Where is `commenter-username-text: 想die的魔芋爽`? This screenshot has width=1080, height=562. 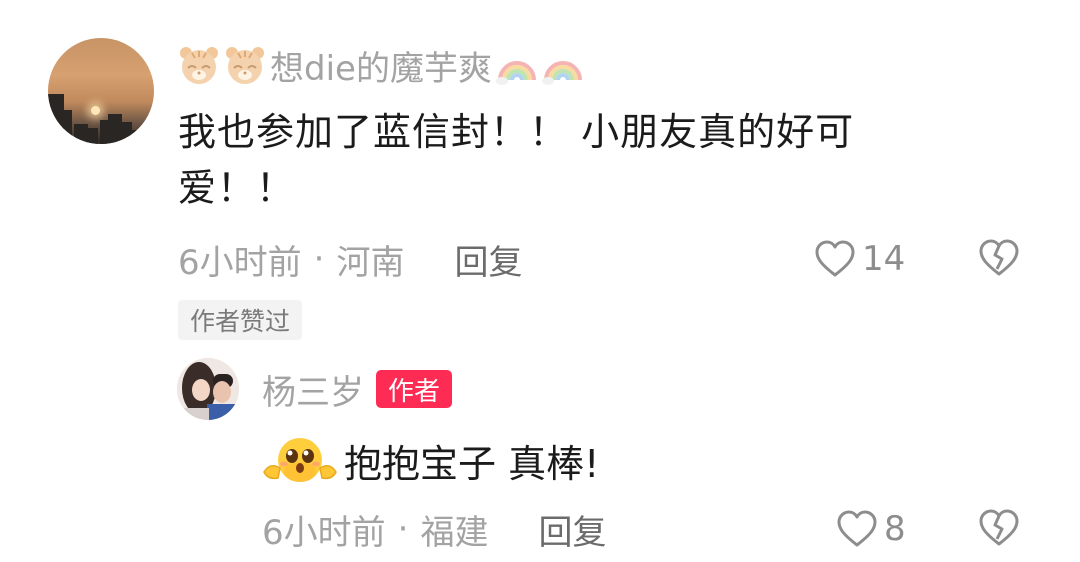
commenter-username-text: 想die的魔芋爽 is located at coordinates (381, 68).